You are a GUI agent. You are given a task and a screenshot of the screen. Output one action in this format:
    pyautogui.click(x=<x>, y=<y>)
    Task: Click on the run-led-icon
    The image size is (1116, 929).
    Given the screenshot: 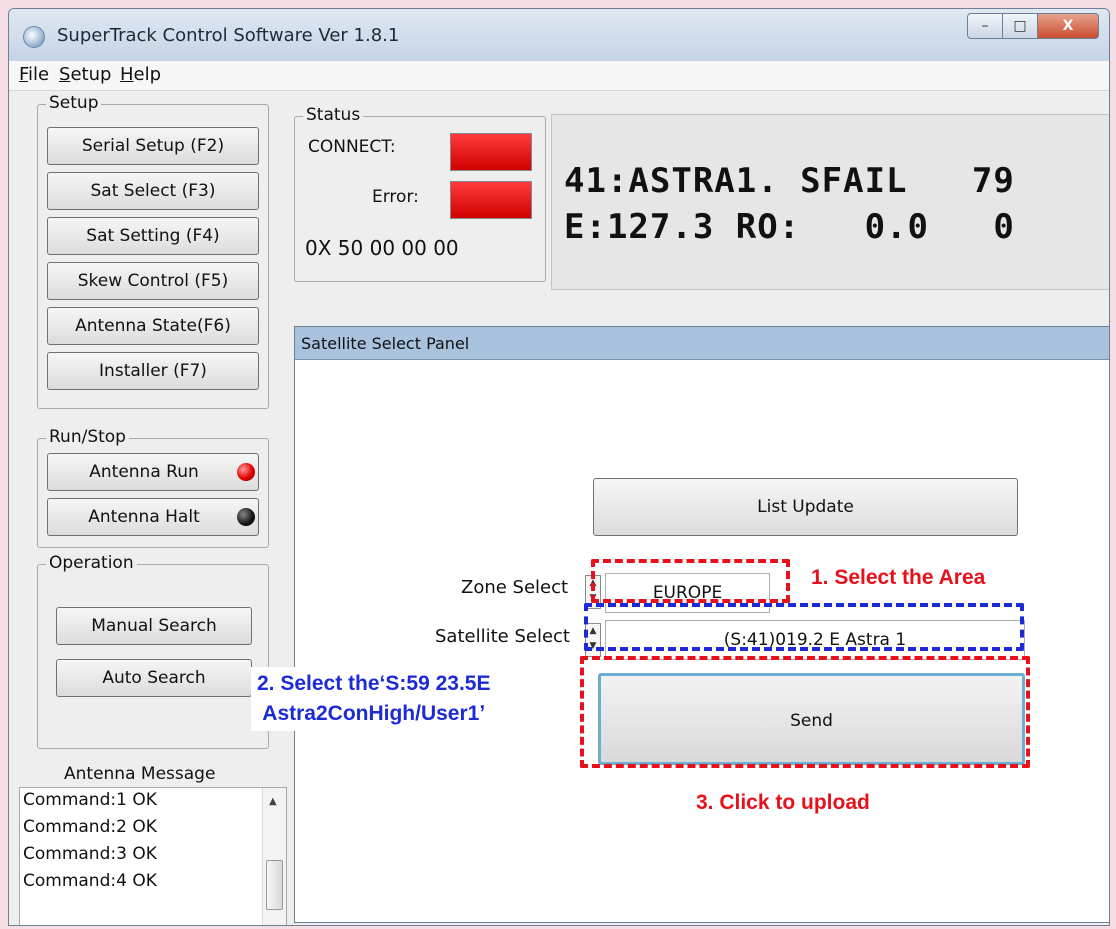 What is the action you would take?
    pyautogui.click(x=246, y=472)
    